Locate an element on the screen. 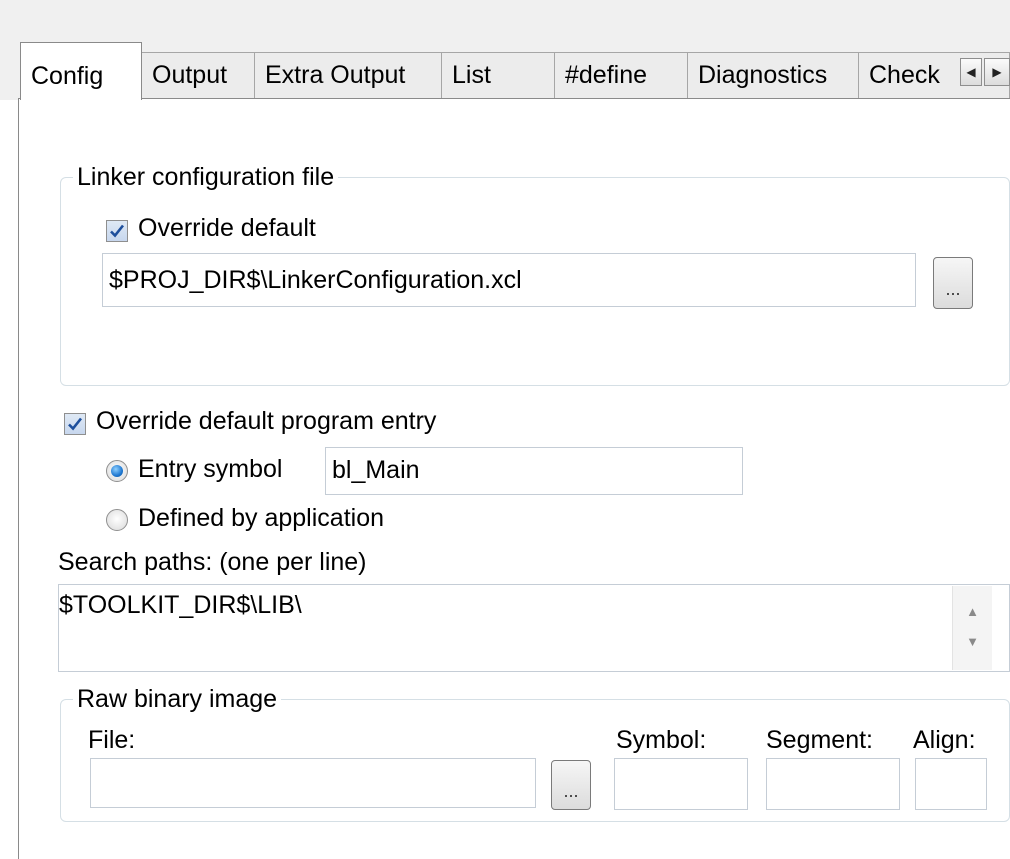  raw-binary-align-label: Align: is located at coordinates (944, 740).